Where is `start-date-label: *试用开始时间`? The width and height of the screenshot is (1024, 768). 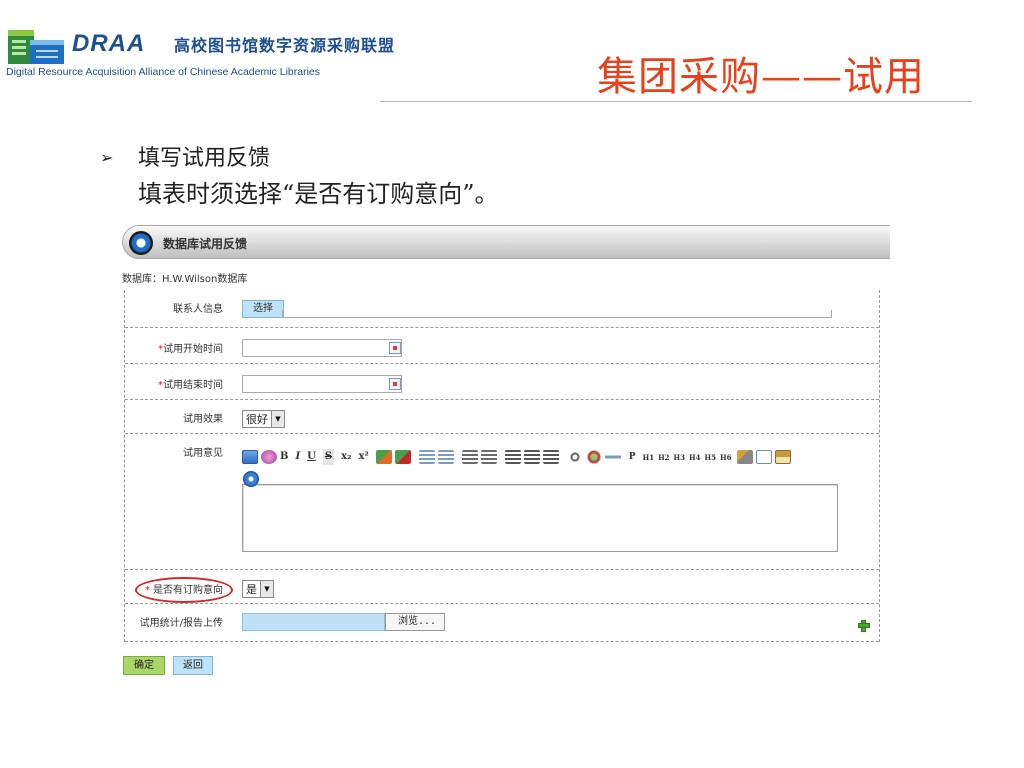
start-date-label: *试用开始时间 is located at coordinates (190, 347).